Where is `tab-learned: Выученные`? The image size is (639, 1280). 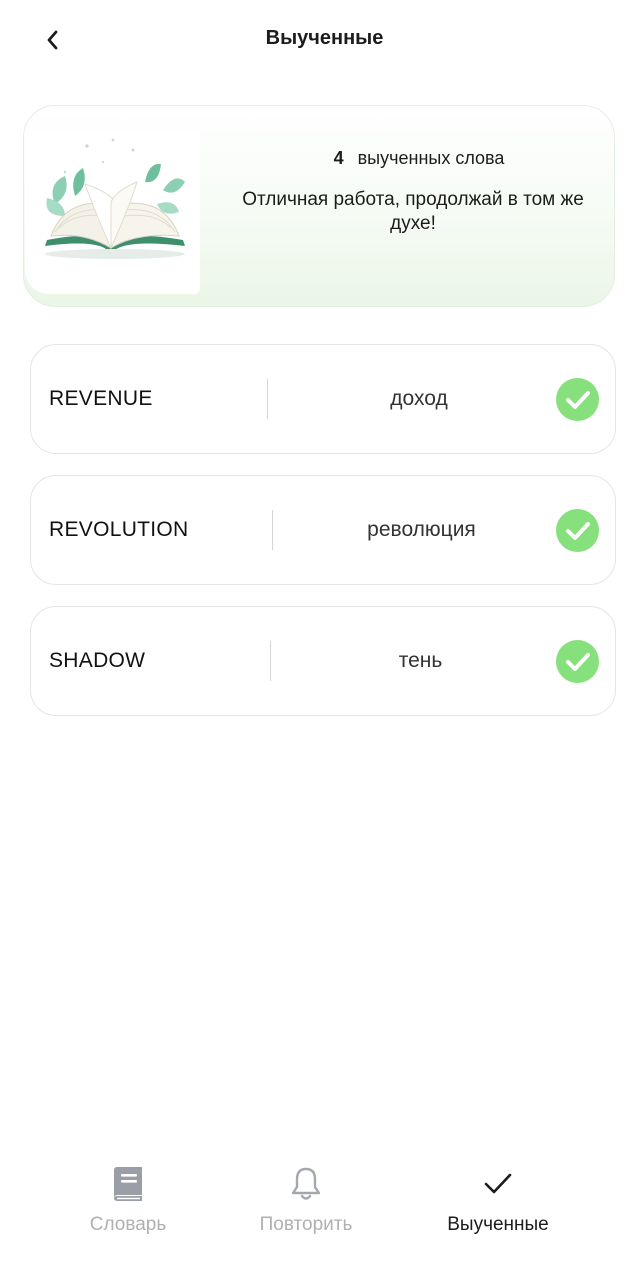 tab-learned: Выученные is located at coordinates (498, 1200).